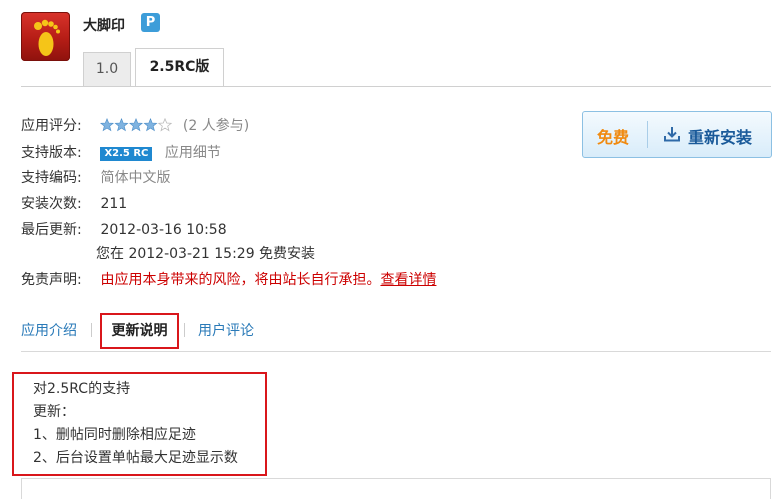  I want to click on comment-box-edge, so click(396, 488).